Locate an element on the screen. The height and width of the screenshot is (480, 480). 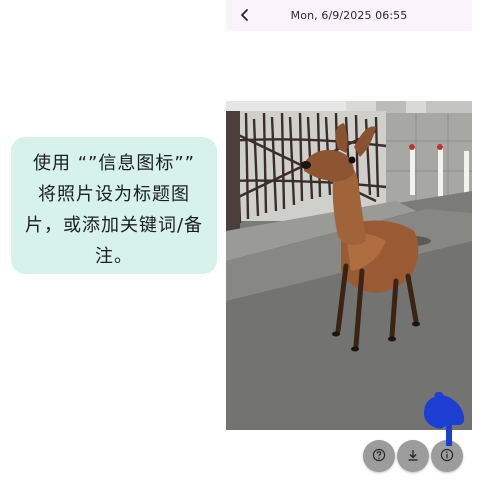
help-icon is located at coordinates (379, 456).